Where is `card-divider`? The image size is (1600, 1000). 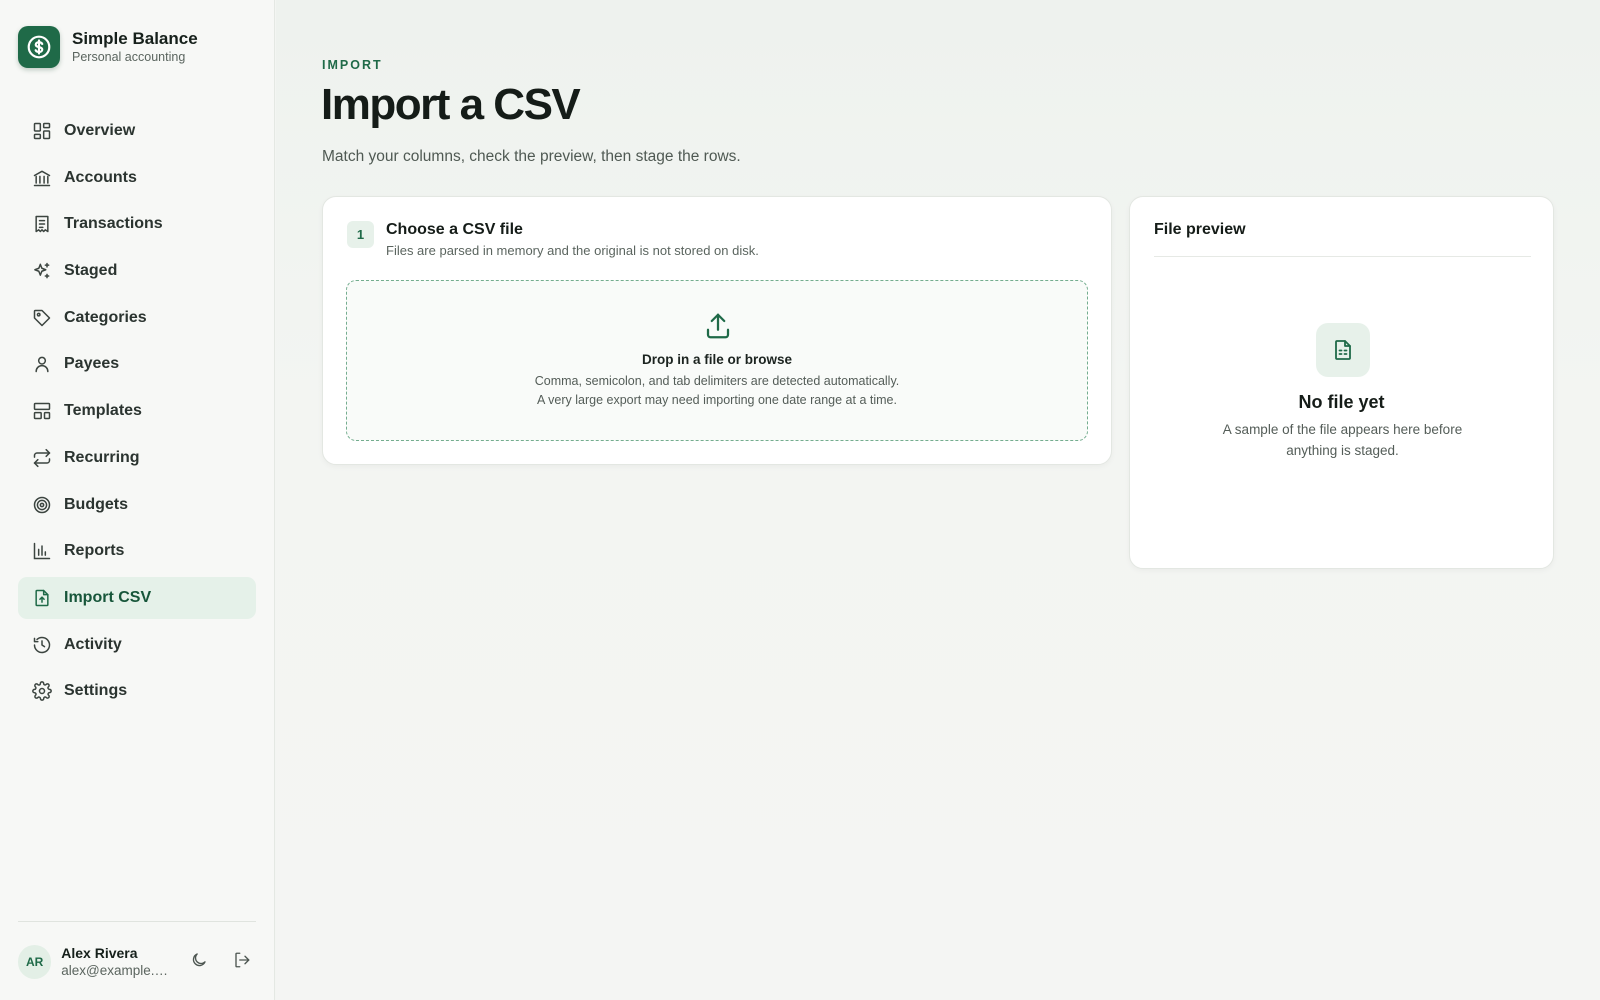 card-divider is located at coordinates (1342, 256).